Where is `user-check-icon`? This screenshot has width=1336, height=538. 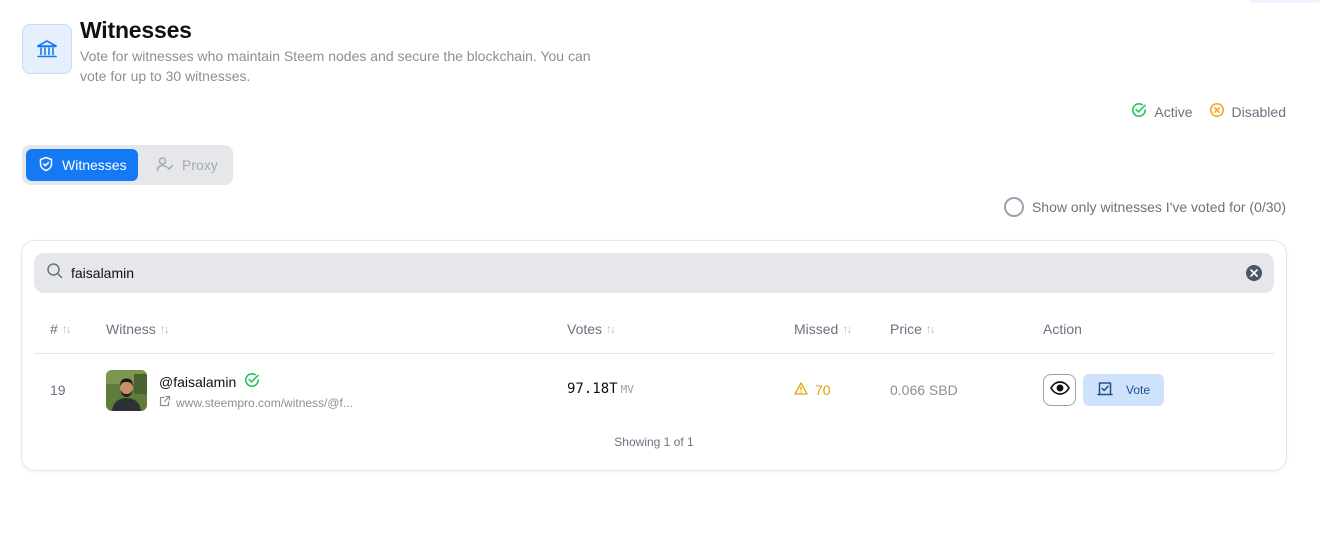 user-check-icon is located at coordinates (165, 165).